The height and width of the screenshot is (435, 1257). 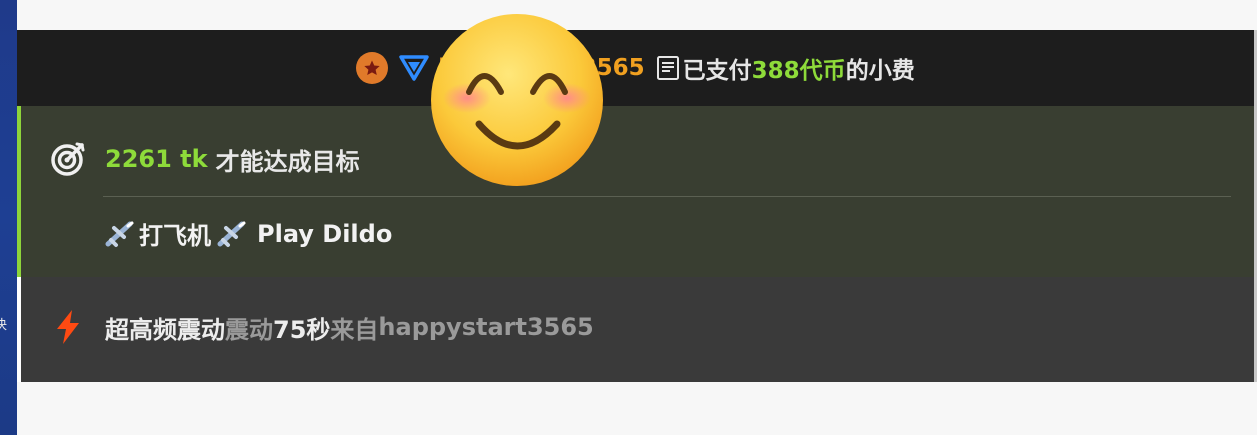 I want to click on vibration-duration: 75秒, so click(x=302, y=329).